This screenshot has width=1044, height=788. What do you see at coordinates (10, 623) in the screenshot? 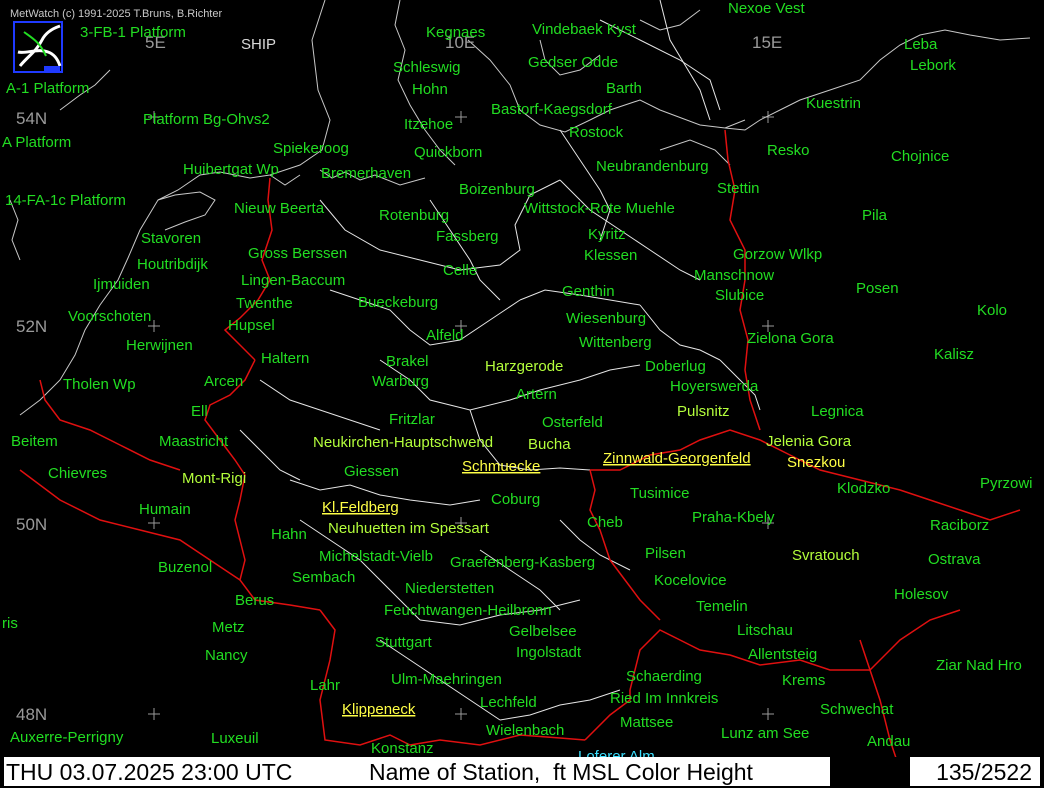
I see `station-label: ris` at bounding box center [10, 623].